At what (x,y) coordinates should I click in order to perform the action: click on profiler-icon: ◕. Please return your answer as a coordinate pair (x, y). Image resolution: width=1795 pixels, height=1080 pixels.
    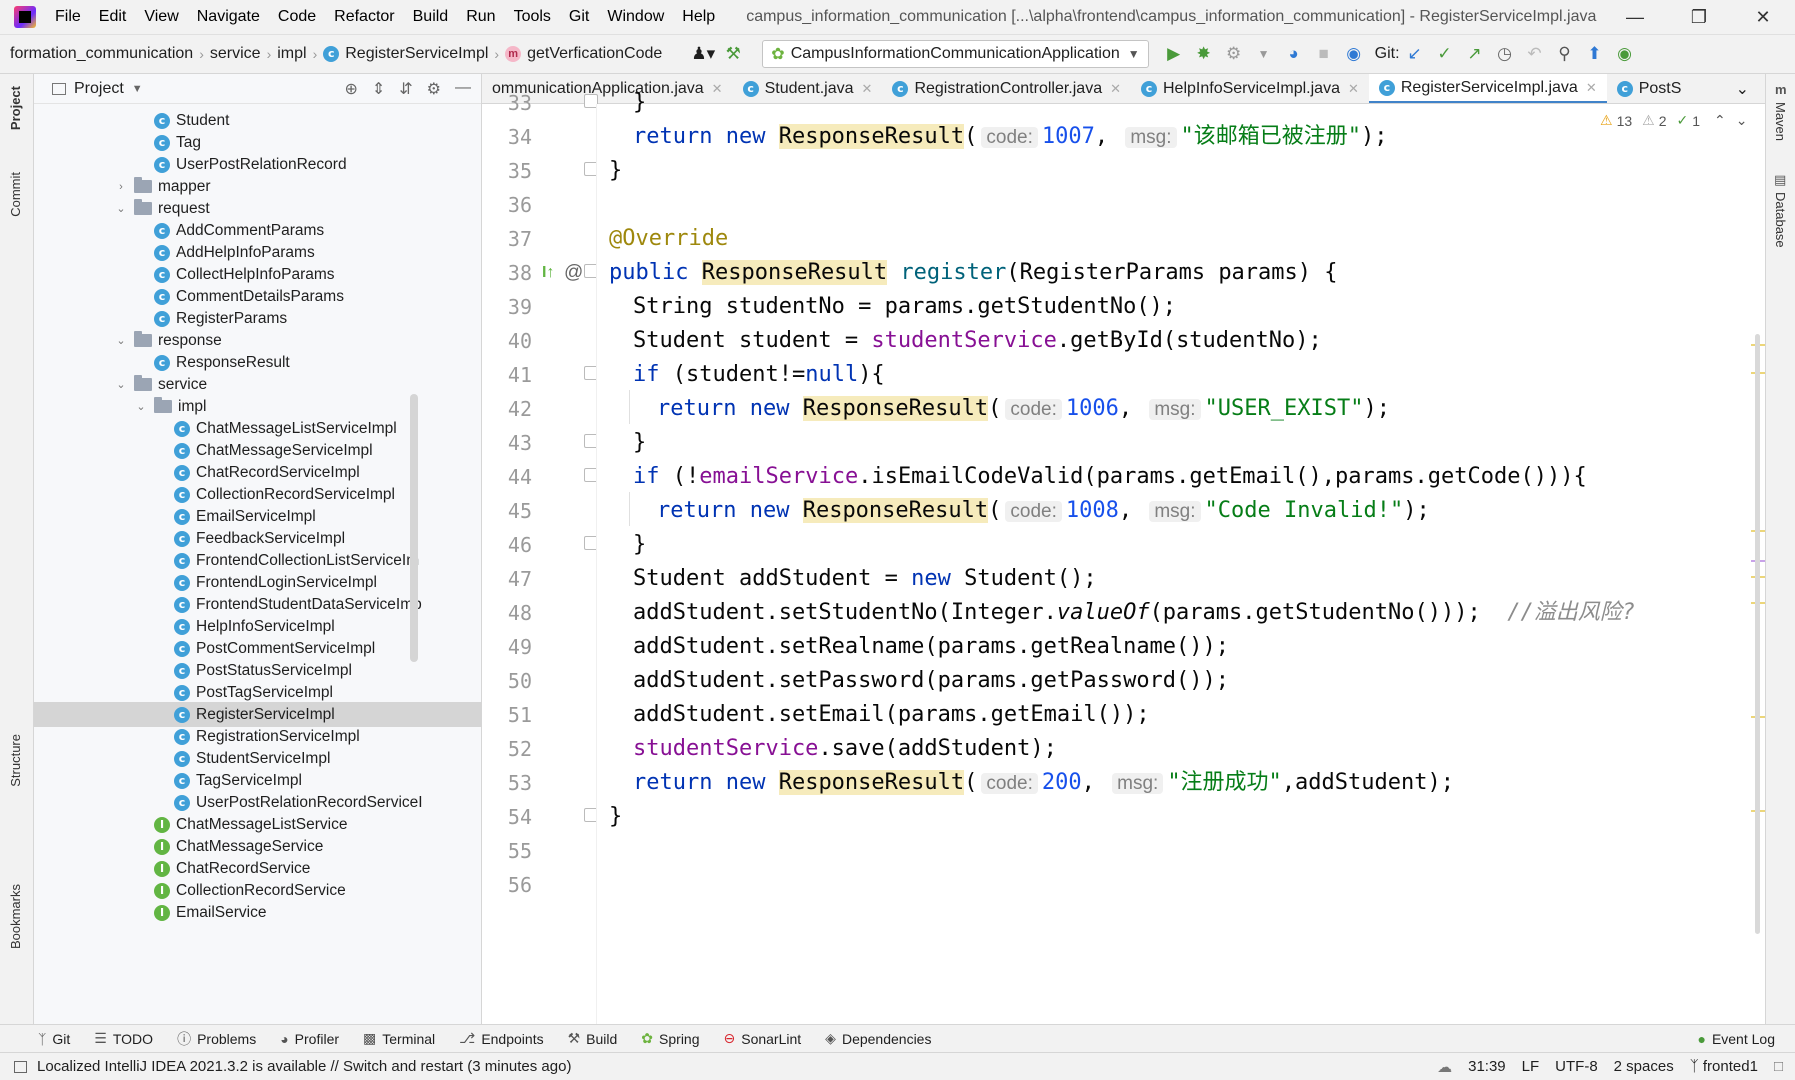
    Looking at the image, I should click on (1294, 54).